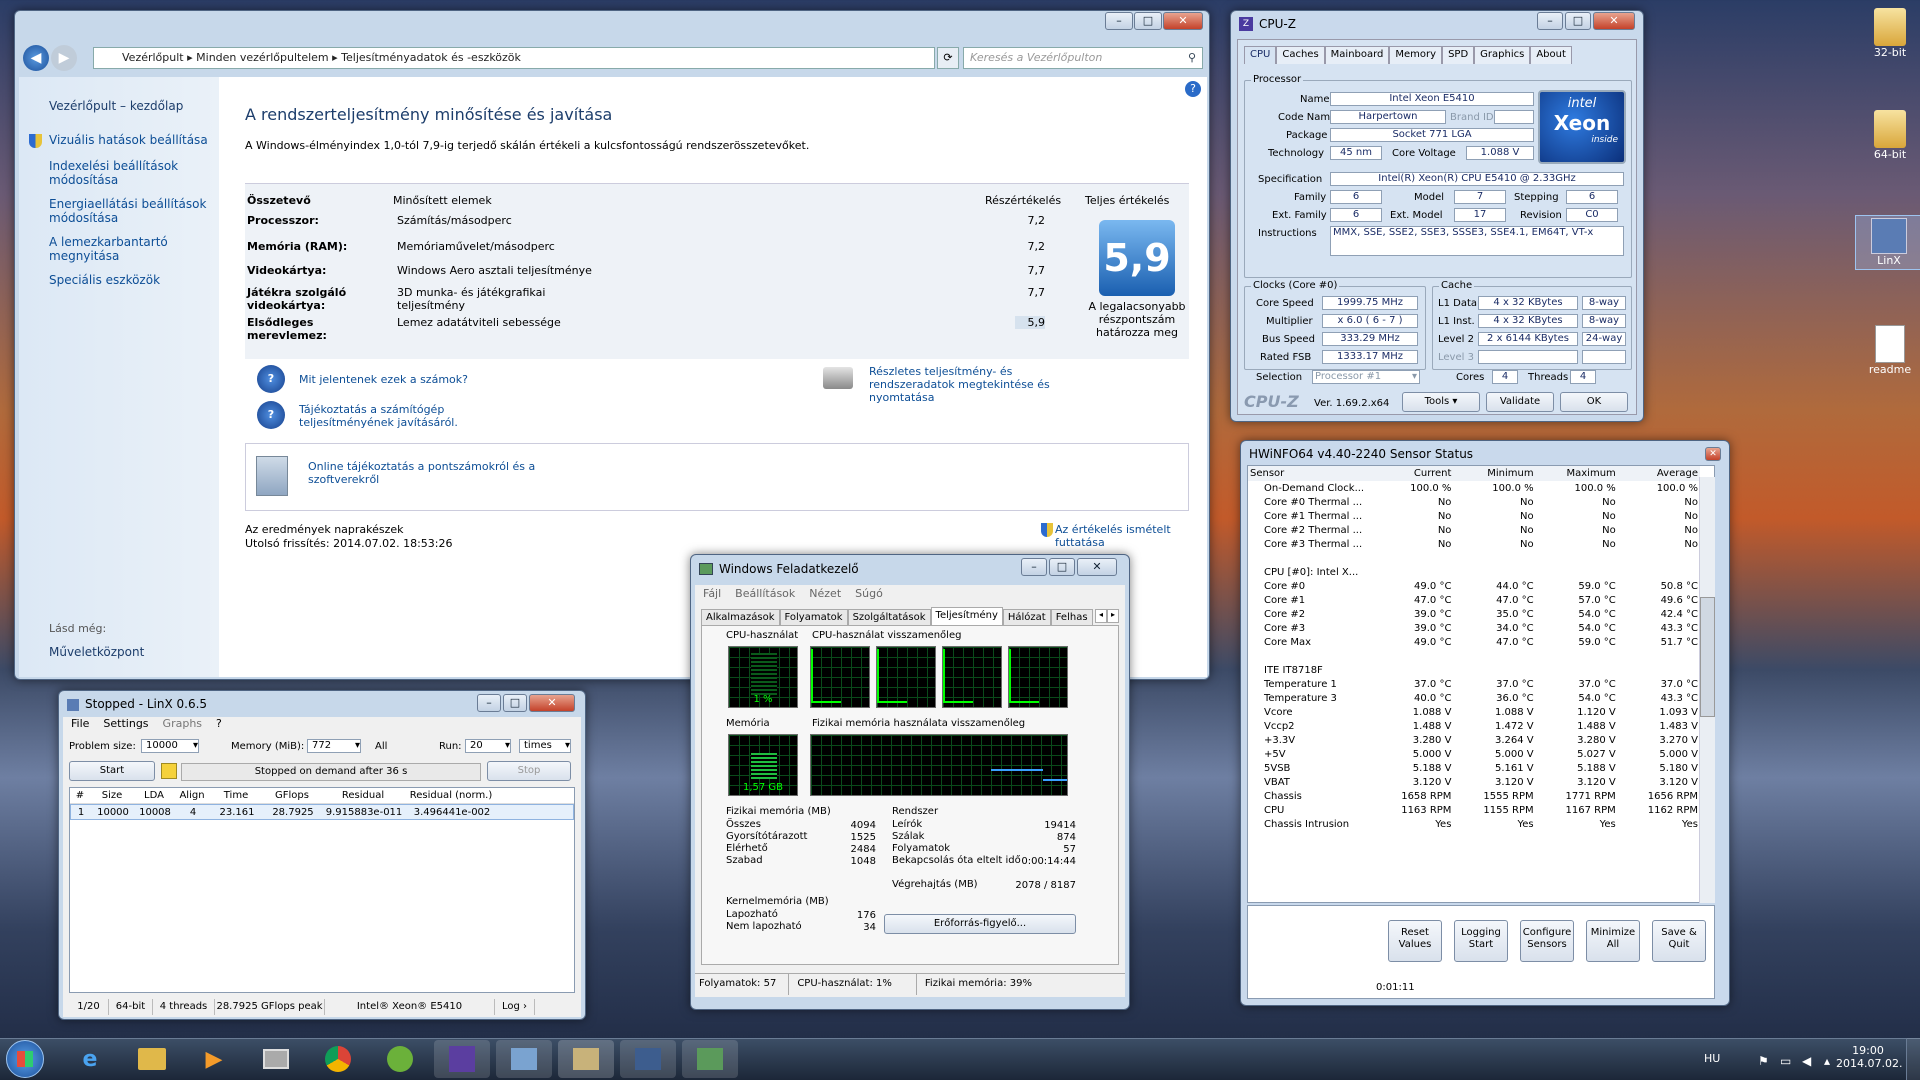 This screenshot has width=1920, height=1080. What do you see at coordinates (1890, 33) in the screenshot?
I see `desktop-icon-32bit: 32-bit` at bounding box center [1890, 33].